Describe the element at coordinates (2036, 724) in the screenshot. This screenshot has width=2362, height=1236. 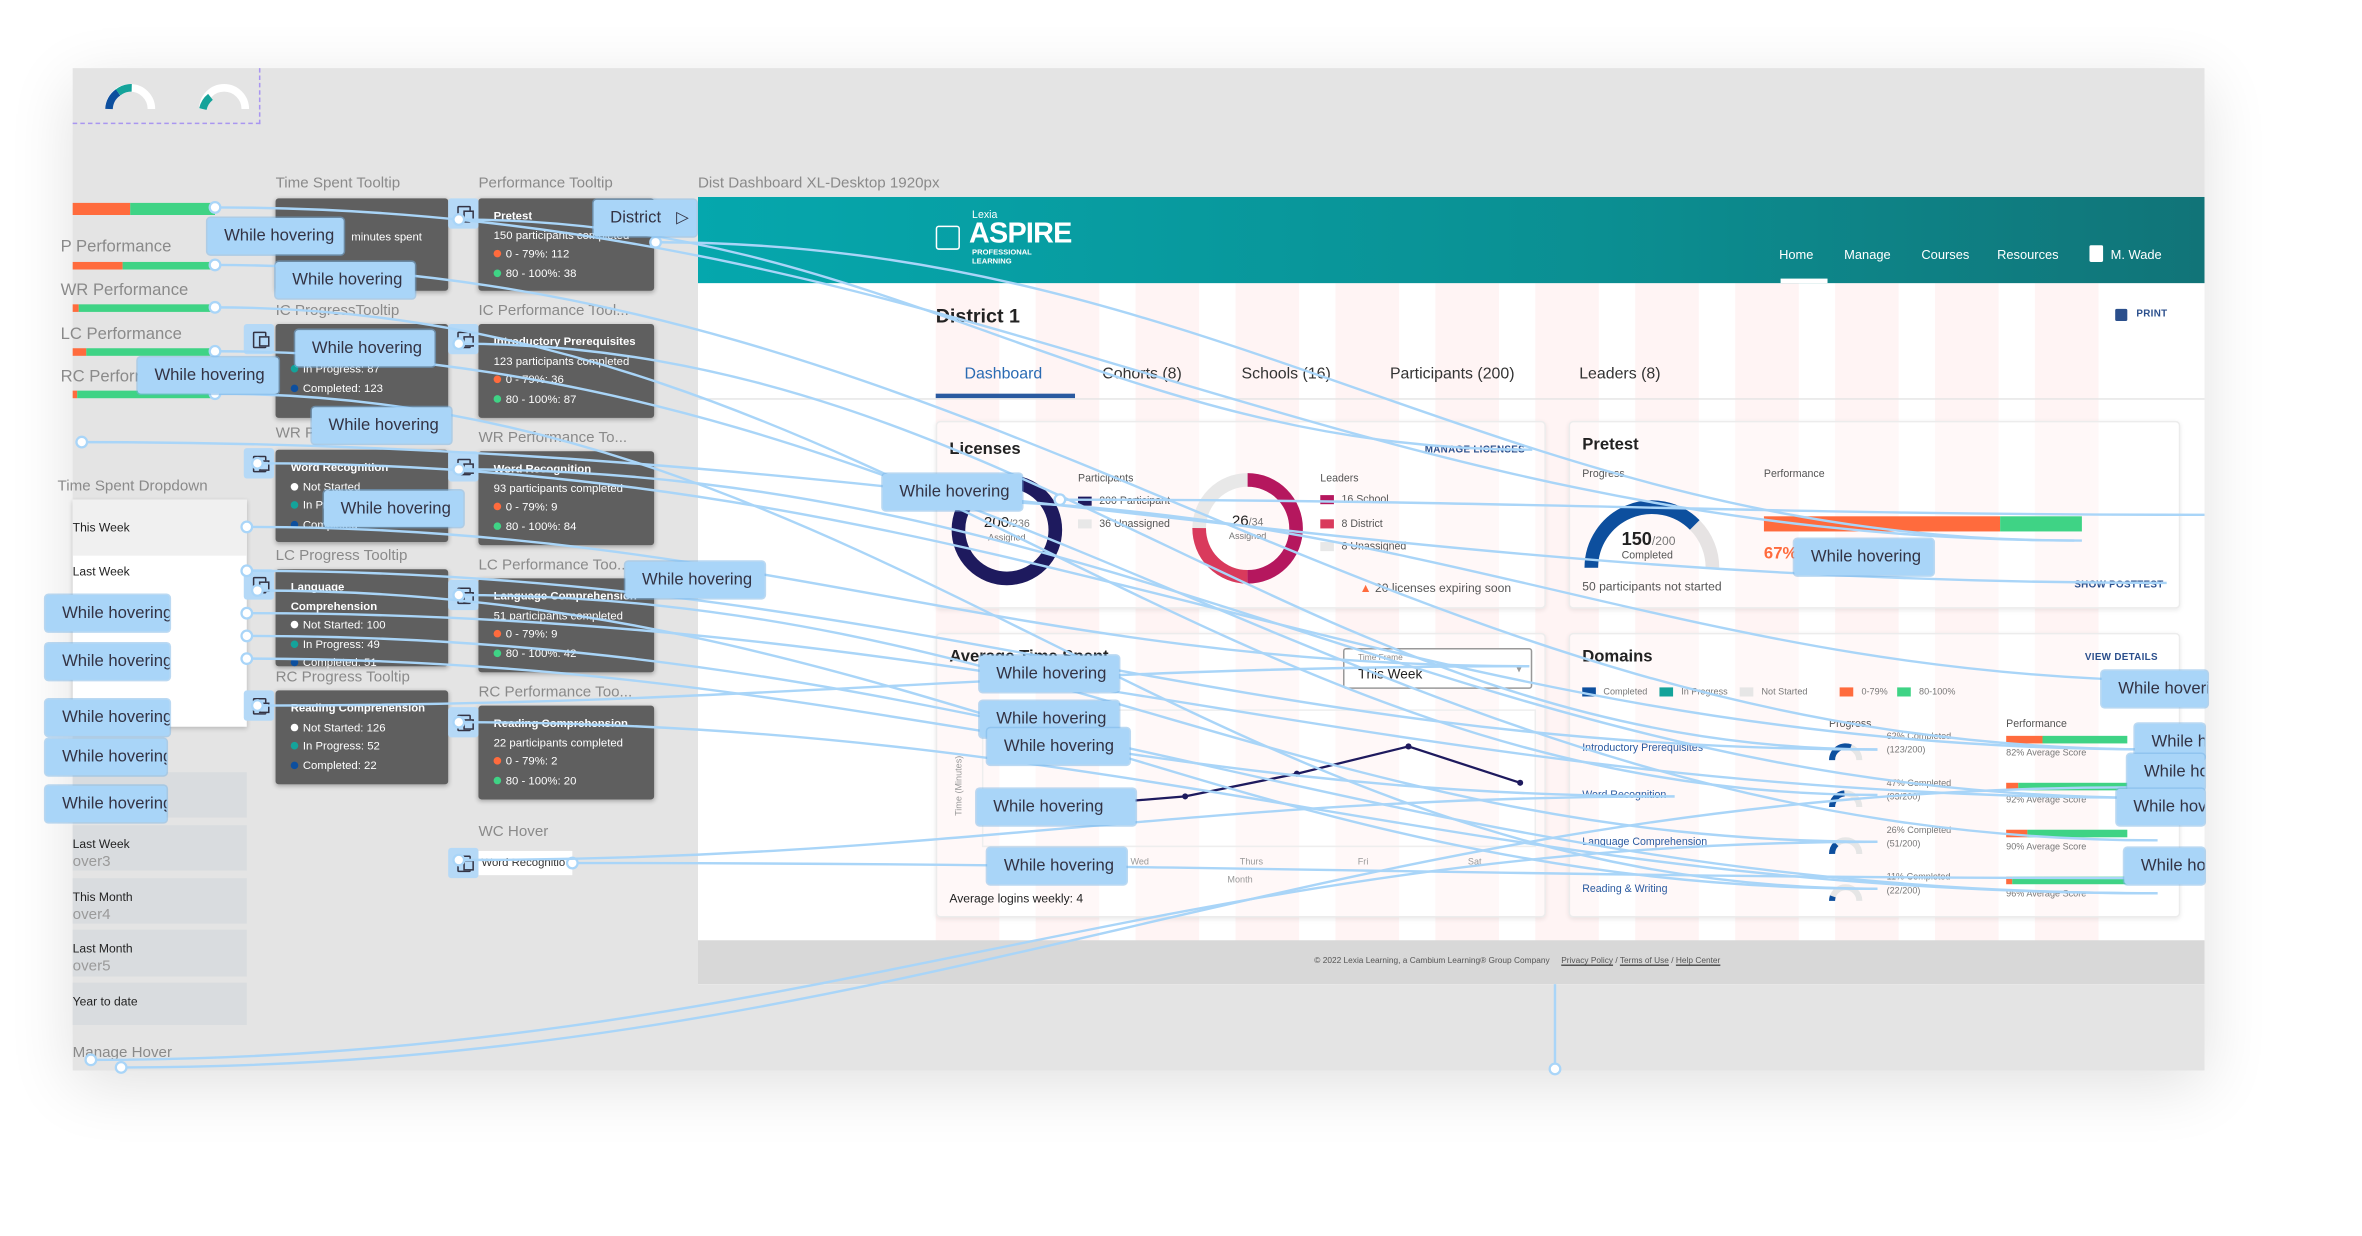
I see `performance-header: Performance` at that location.